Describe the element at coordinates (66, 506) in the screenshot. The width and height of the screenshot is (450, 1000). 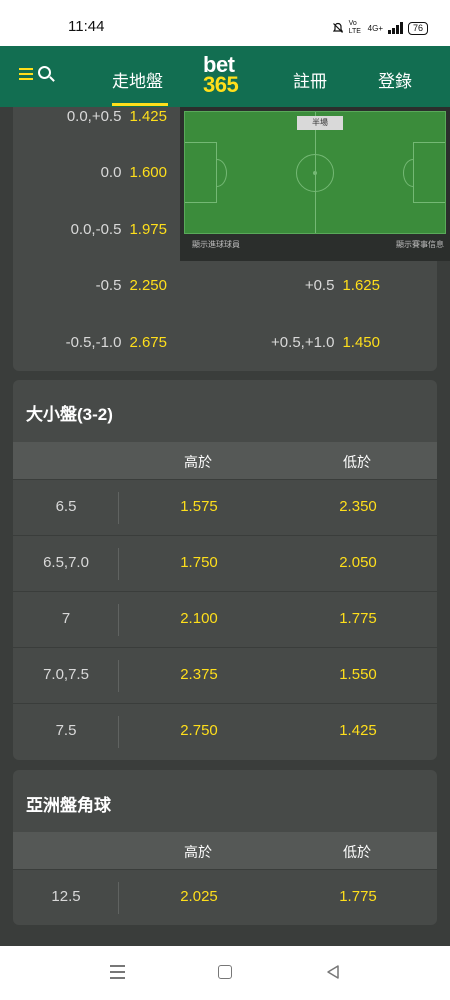
I see `goal-line: 6.5` at that location.